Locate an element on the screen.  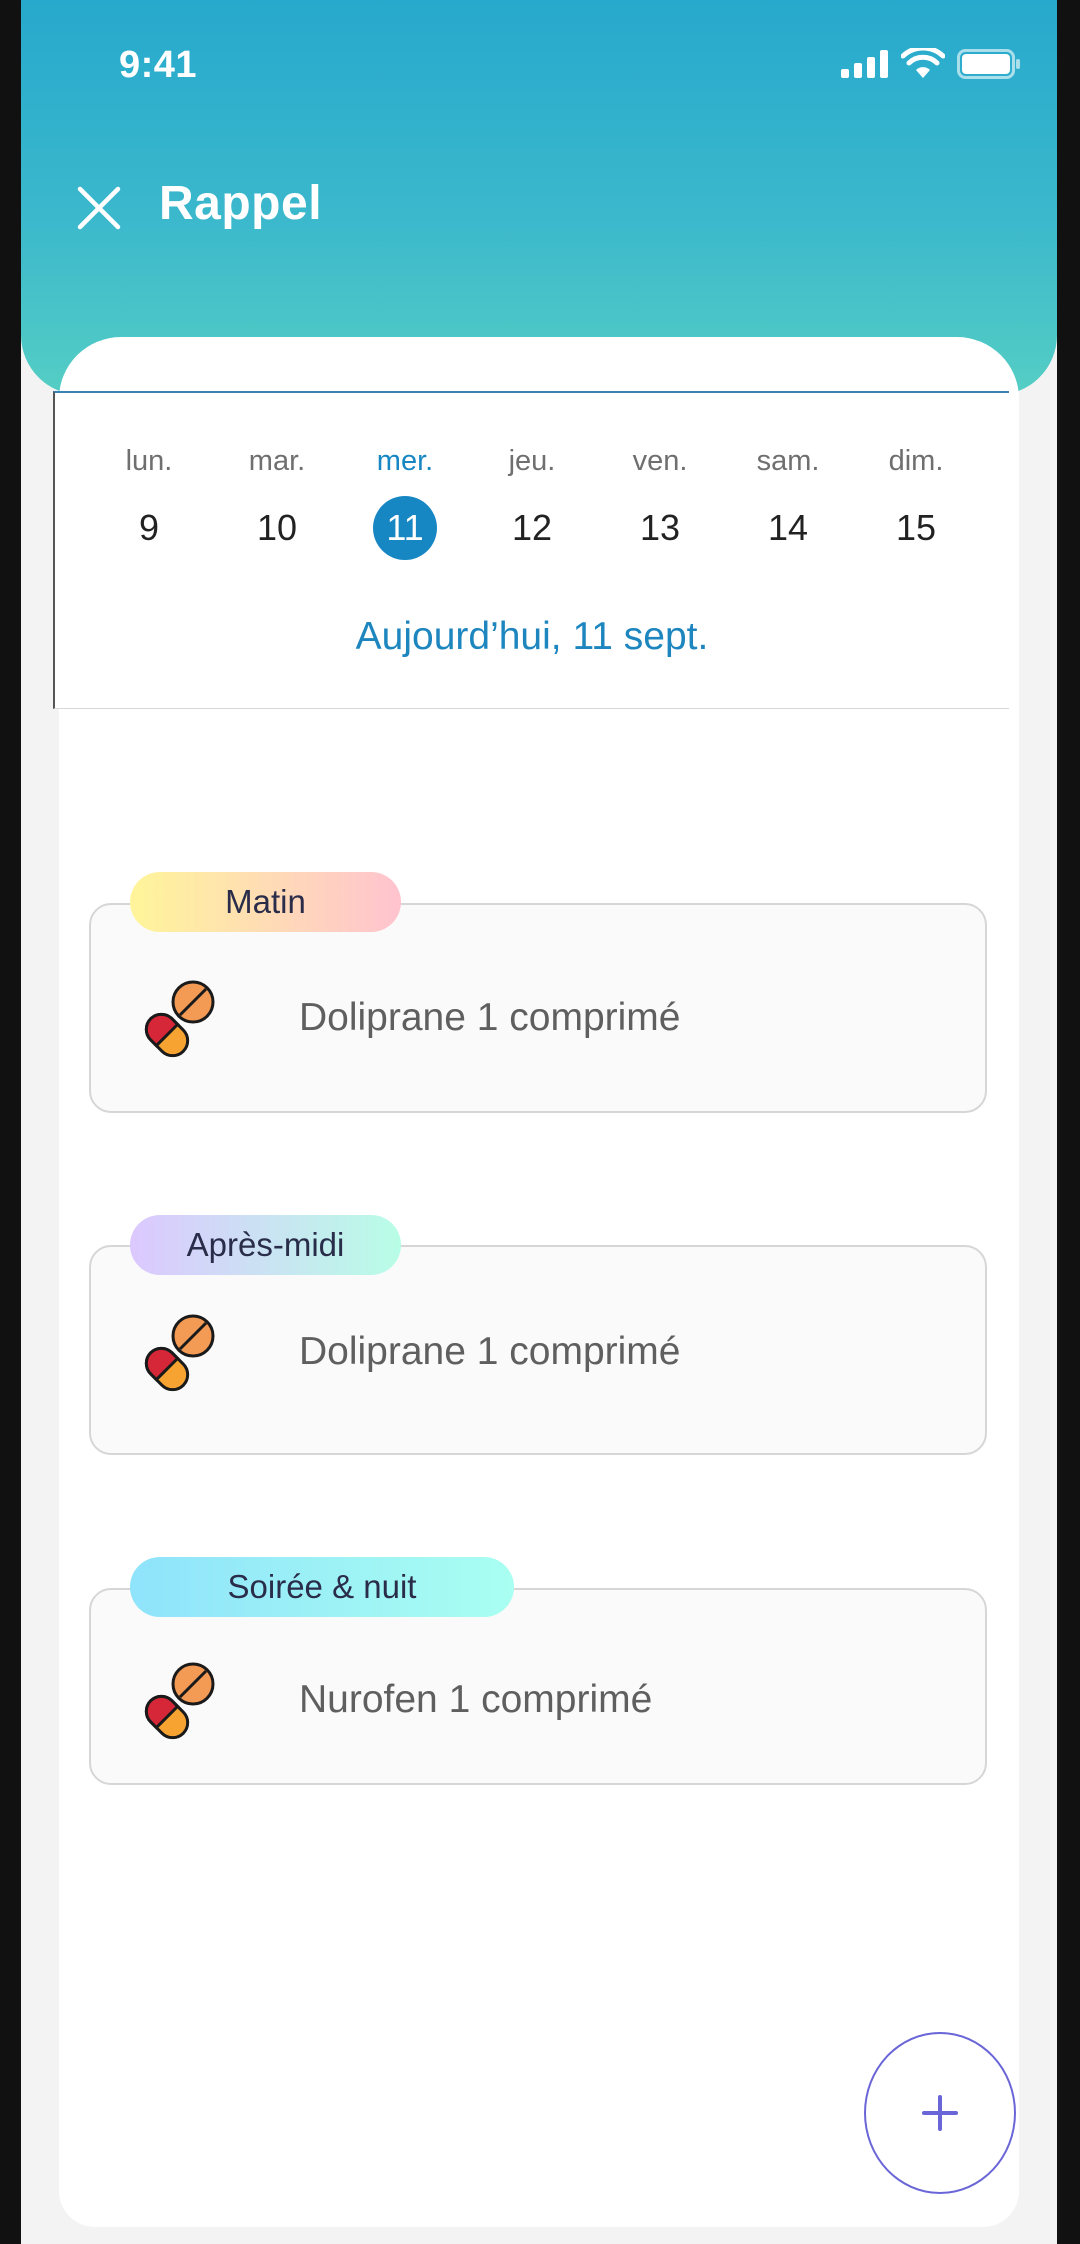
today-date-label: Aujourd’hui, 11 sept. is located at coordinates (532, 636).